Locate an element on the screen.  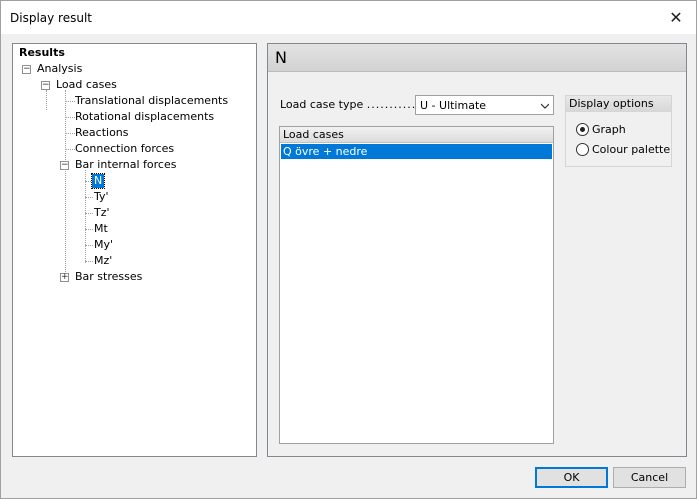
load-case-item-selected: Q övre + nedre is located at coordinates (416, 151).